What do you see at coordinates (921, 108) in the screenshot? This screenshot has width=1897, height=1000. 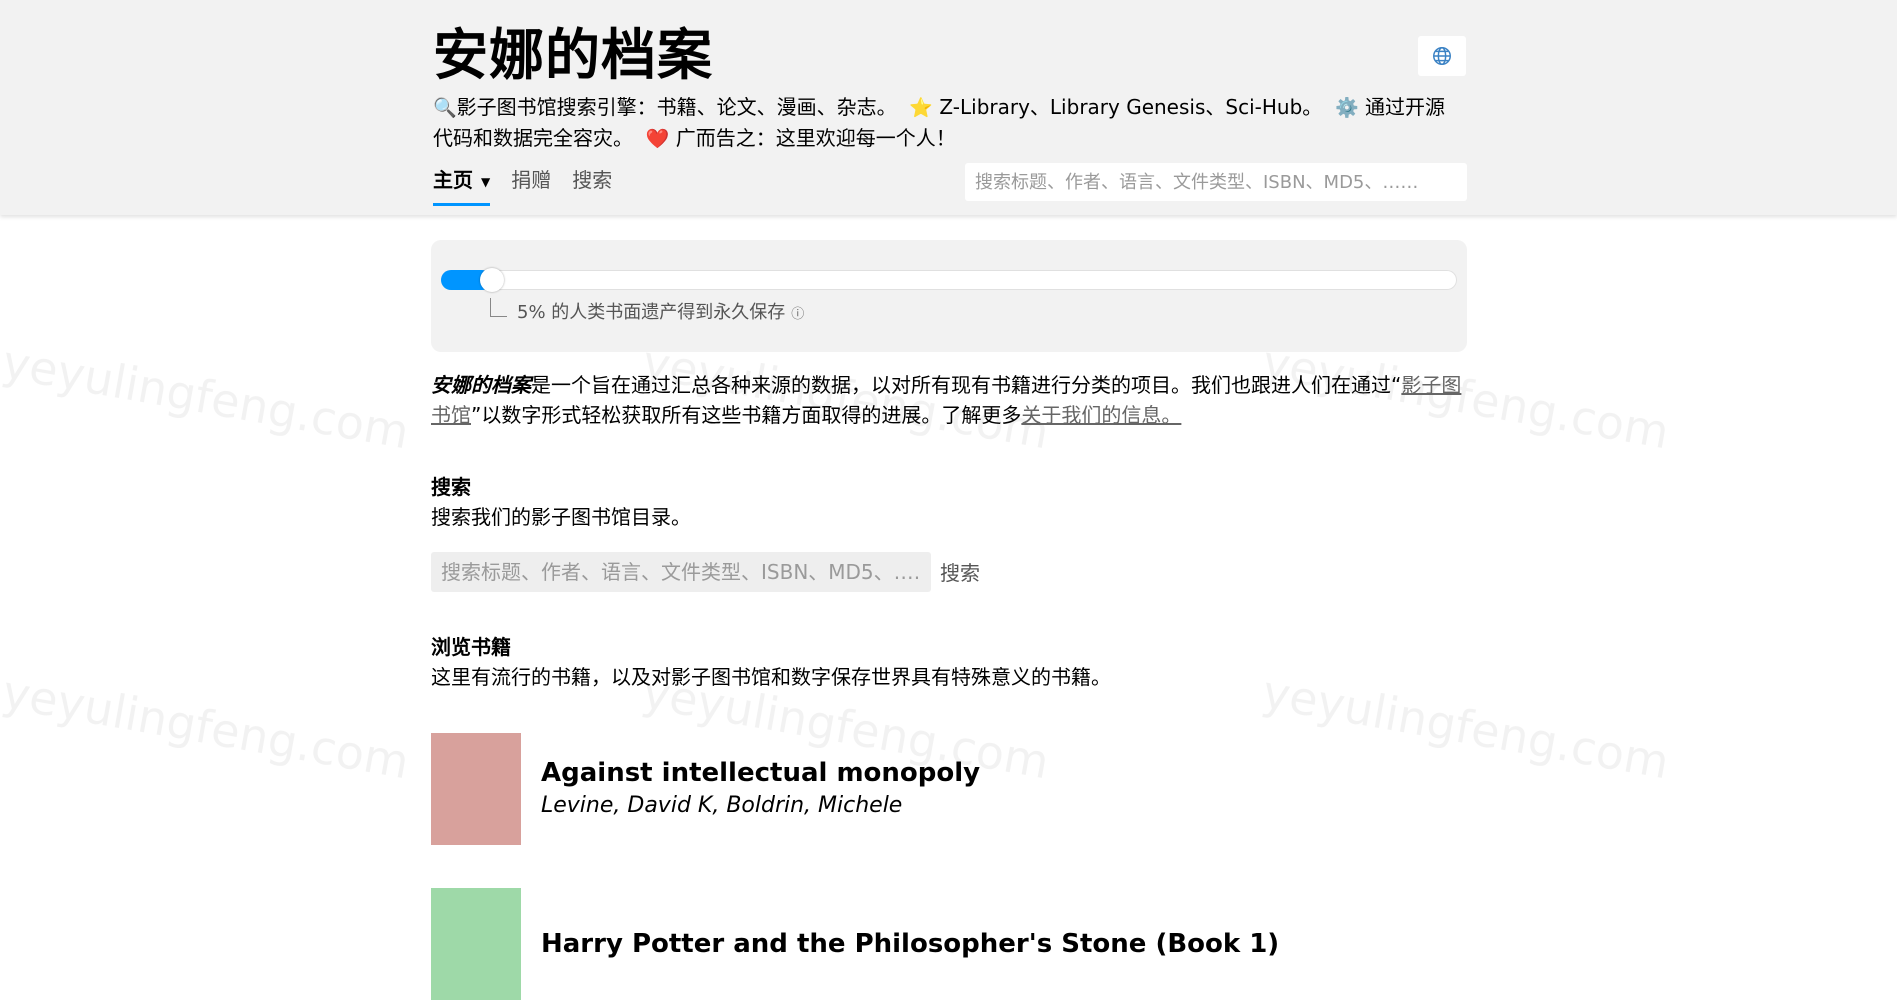 I see `star-icon: ⭐` at bounding box center [921, 108].